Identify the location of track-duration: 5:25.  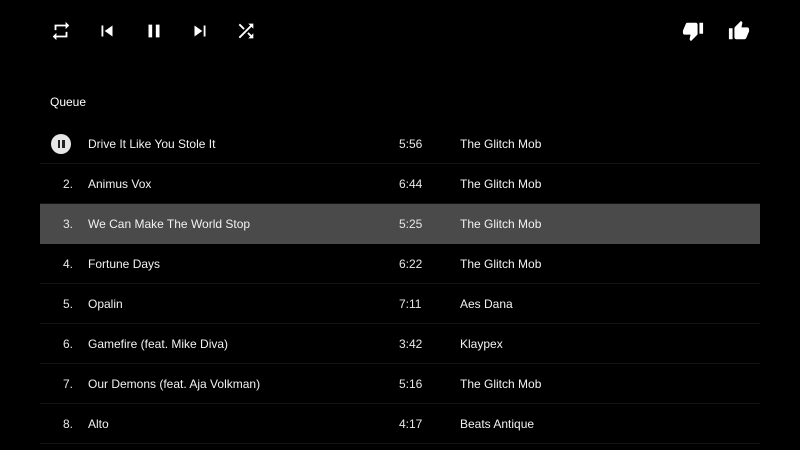
(411, 224).